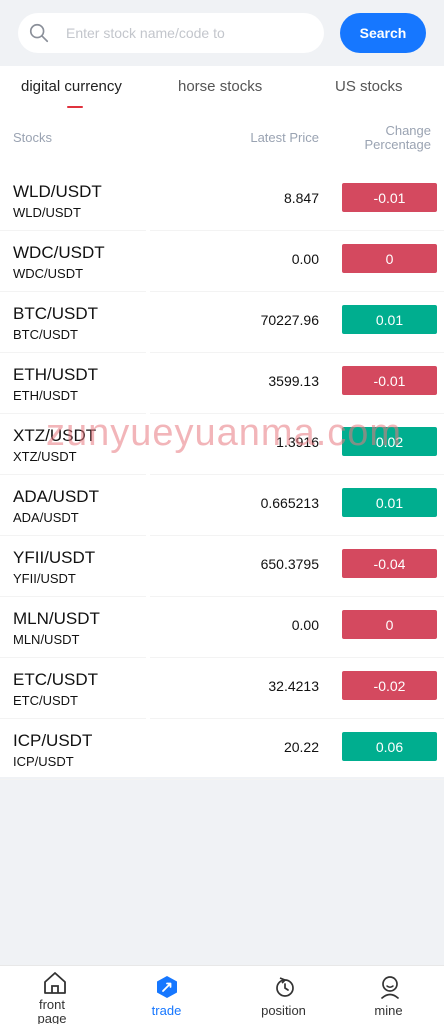  I want to click on position-icon, so click(285, 987).